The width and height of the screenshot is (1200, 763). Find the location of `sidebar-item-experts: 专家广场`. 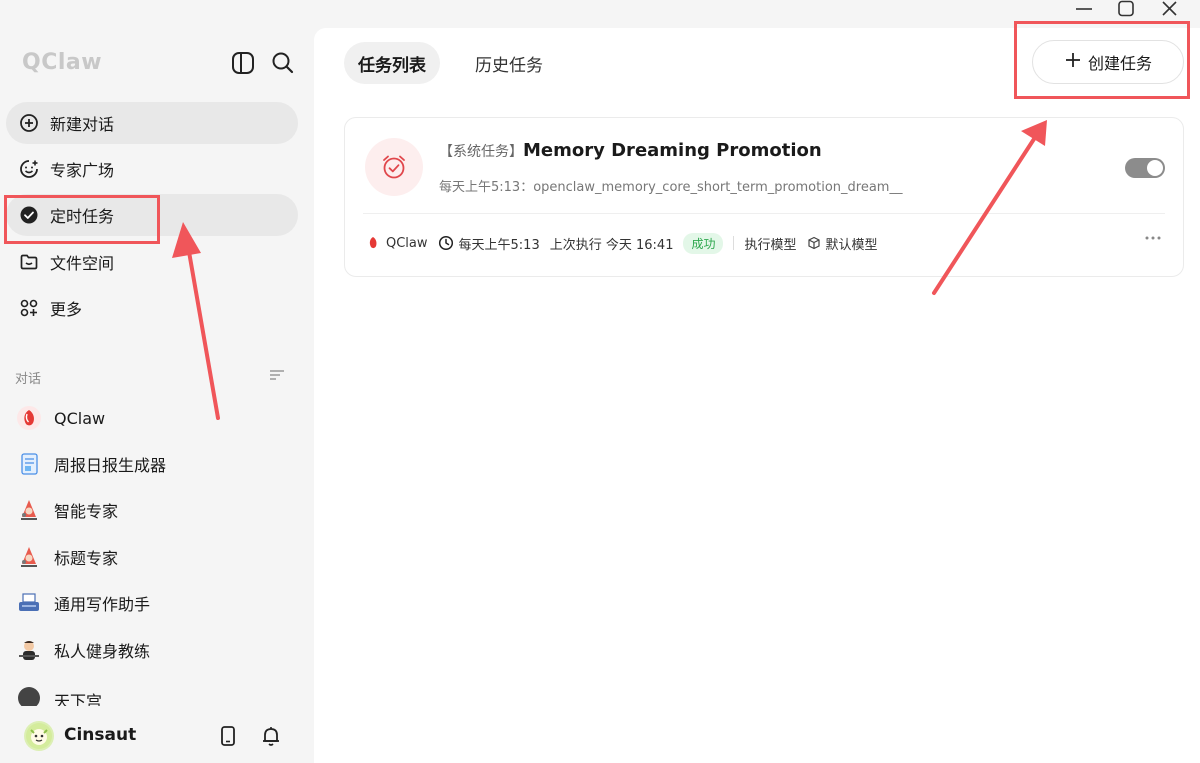

sidebar-item-experts: 专家广场 is located at coordinates (152, 169).